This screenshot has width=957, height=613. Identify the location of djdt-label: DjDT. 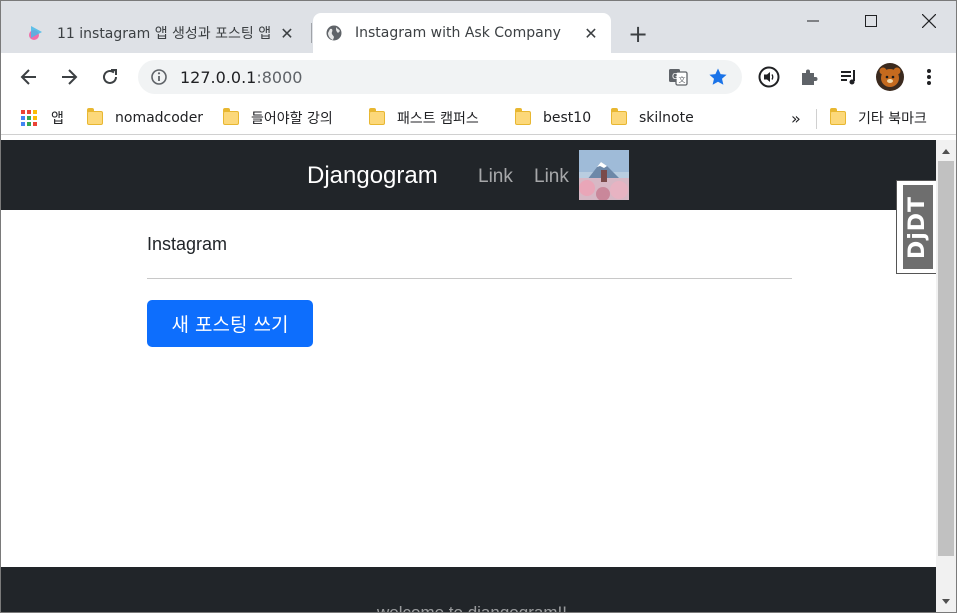
(918, 227).